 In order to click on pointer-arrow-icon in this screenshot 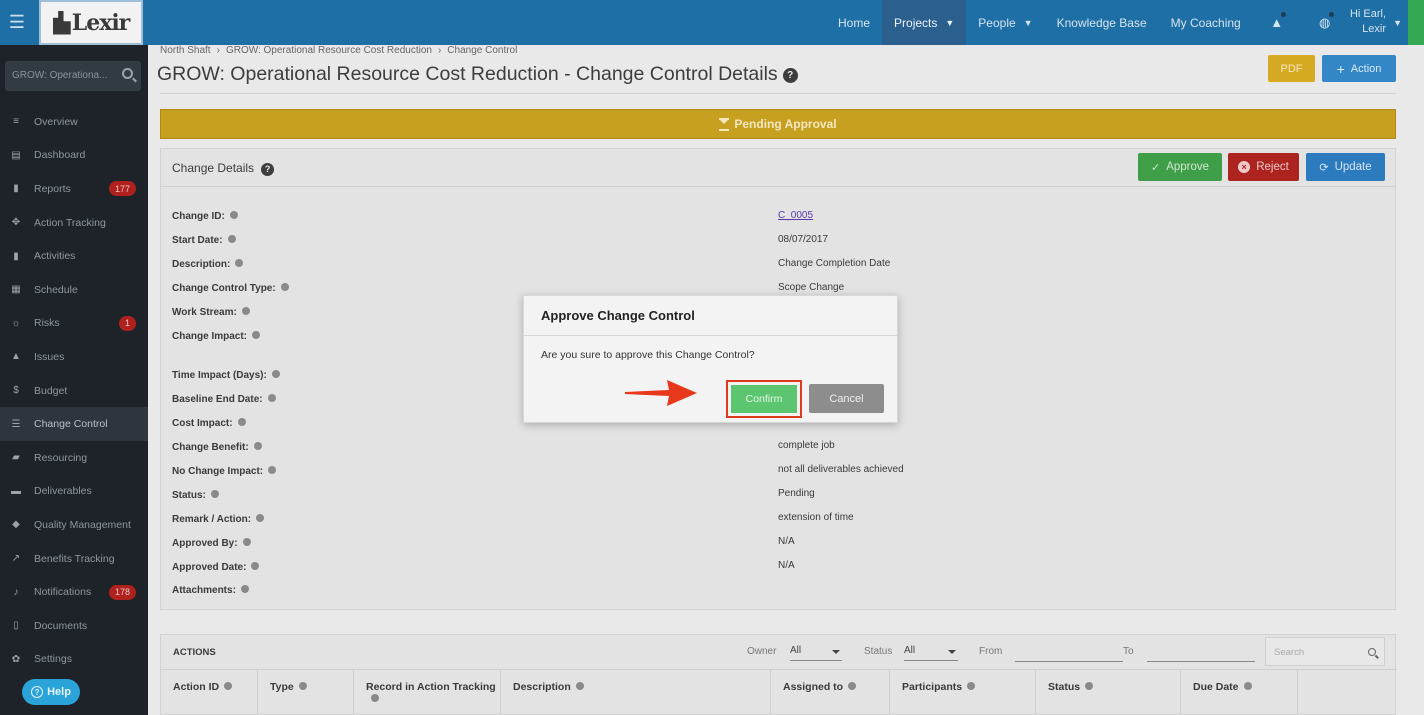, I will do `click(661, 393)`.